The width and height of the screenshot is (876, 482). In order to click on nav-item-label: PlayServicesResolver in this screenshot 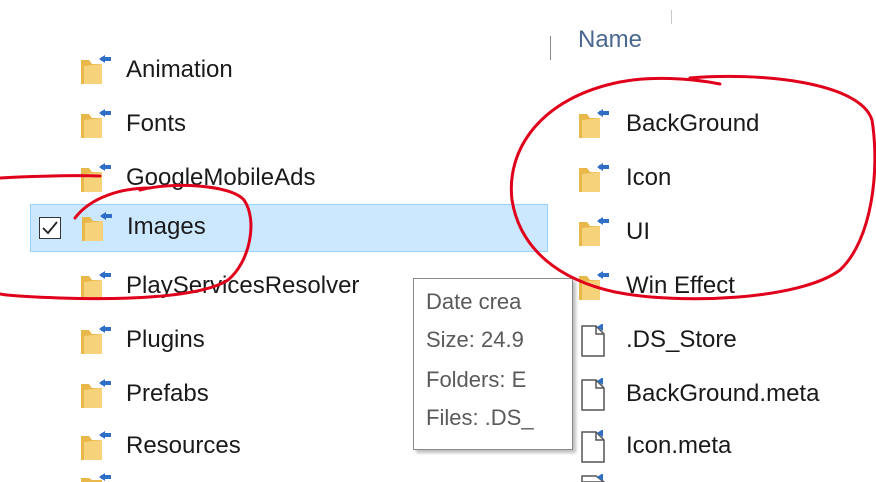, I will do `click(243, 285)`.